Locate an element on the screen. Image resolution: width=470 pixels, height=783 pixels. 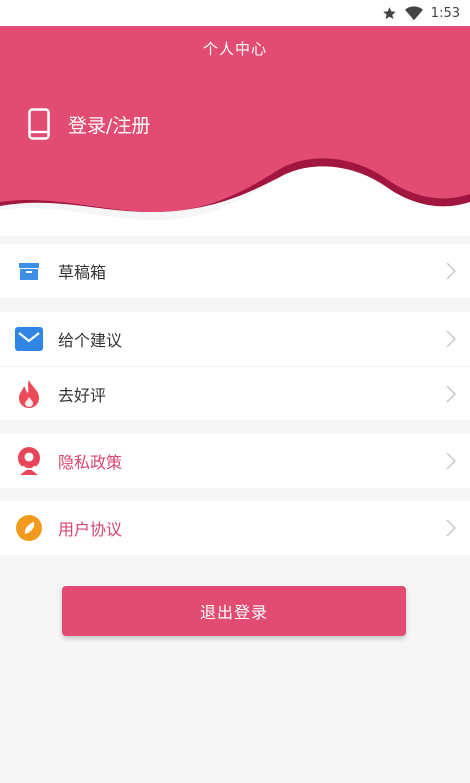
drafts-box-icon is located at coordinates (29, 271).